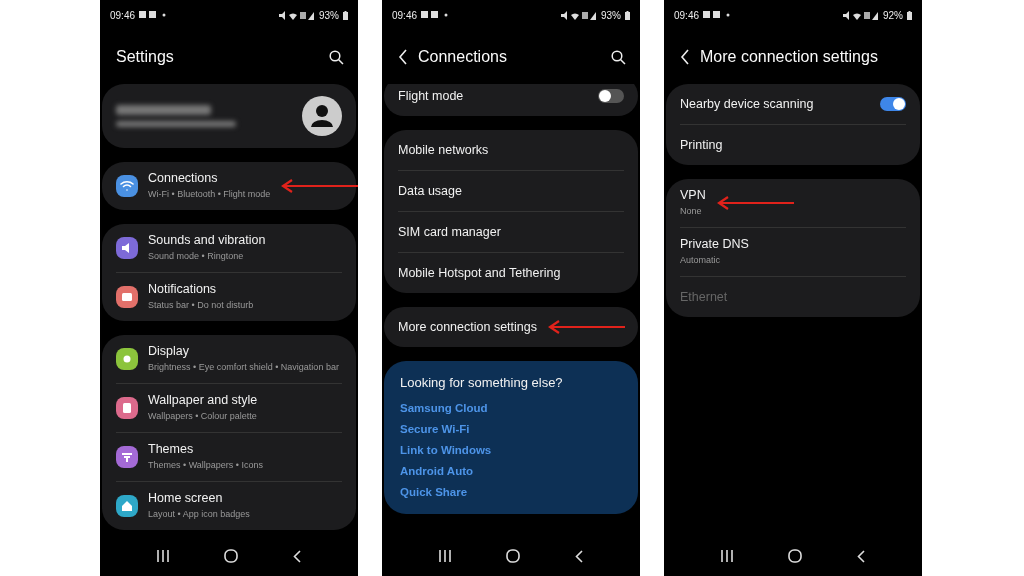 The height and width of the screenshot is (576, 1024). Describe the element at coordinates (244, 367) in the screenshot. I see `setting-subtitle: Brightness • Eye comfort shield • Navigation bar` at that location.